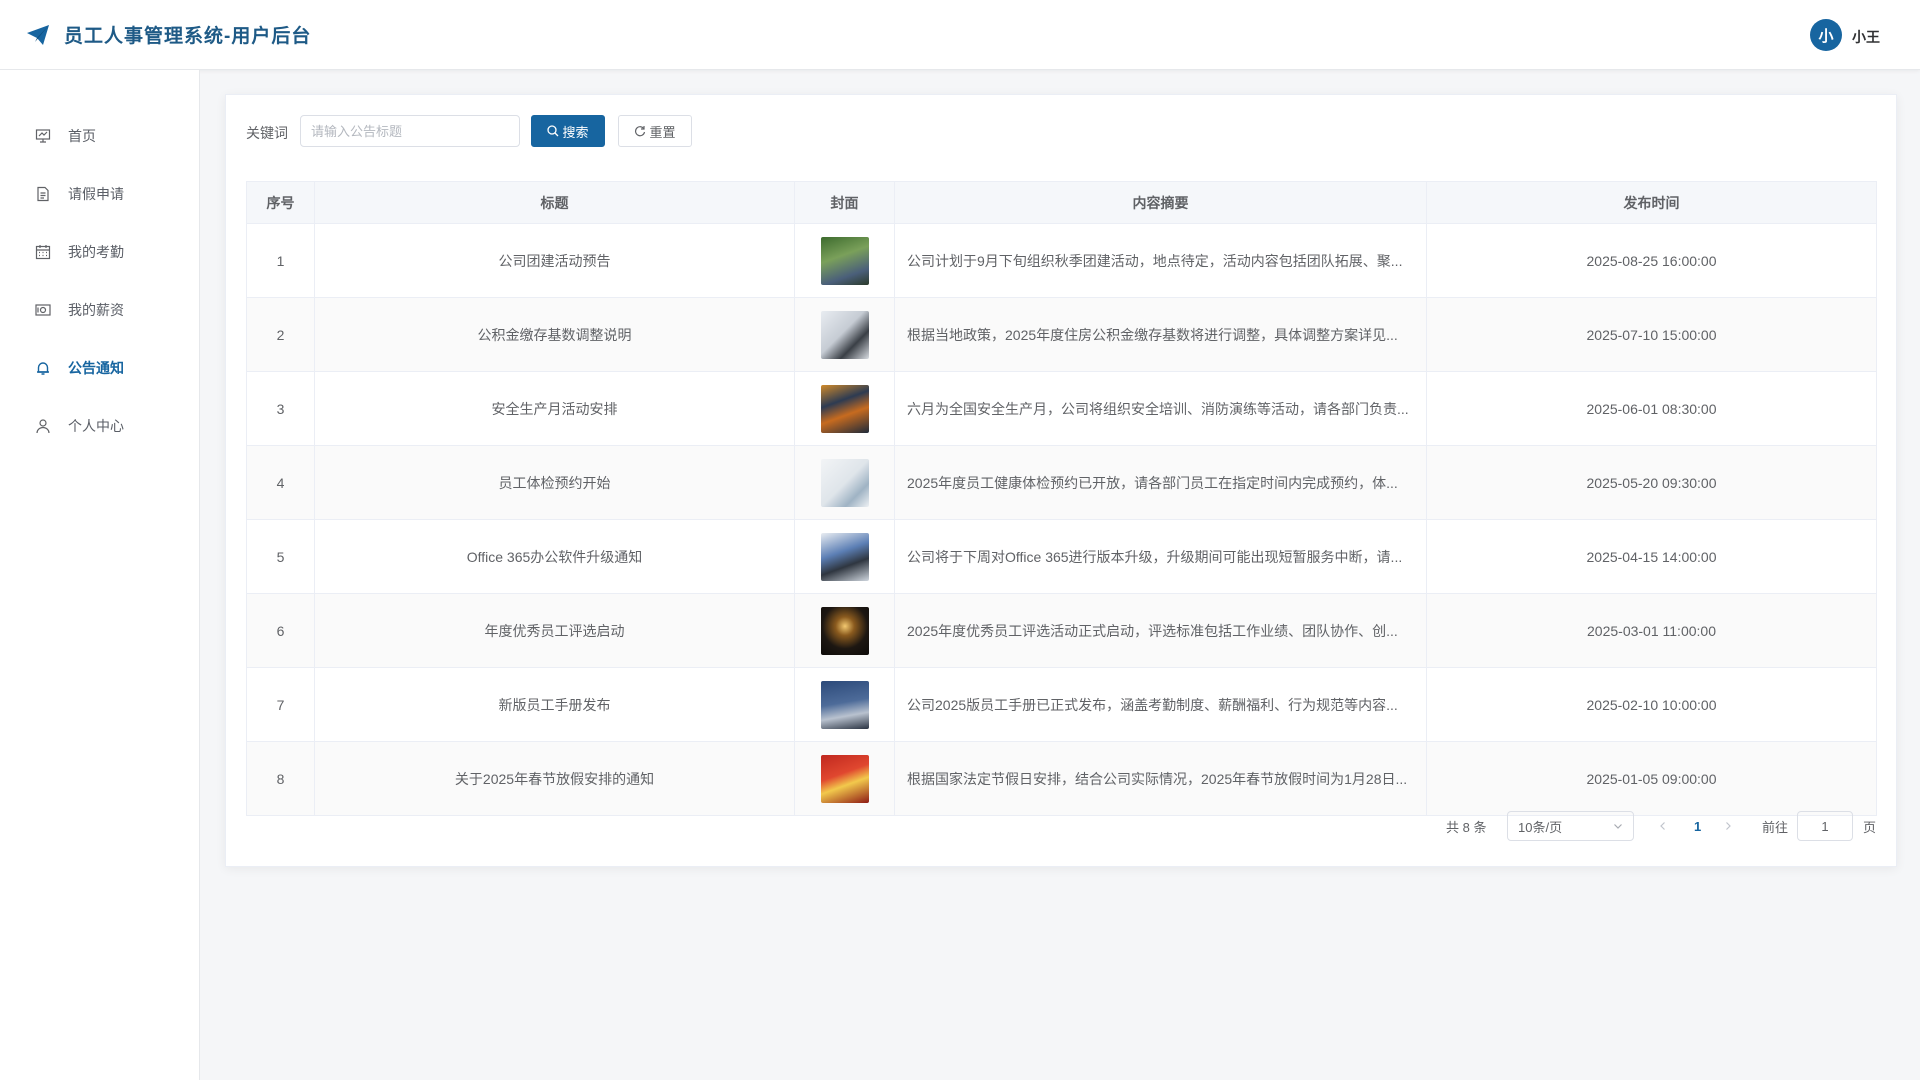 This screenshot has height=1080, width=1920. I want to click on column-header-title: 标题, so click(554, 202).